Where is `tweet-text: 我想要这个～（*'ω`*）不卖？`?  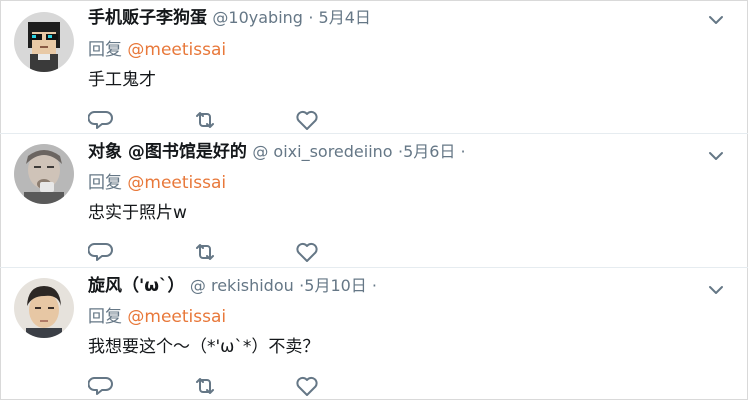 tweet-text: 我想要这个～（*'ω`*）不卖？ is located at coordinates (204, 347).